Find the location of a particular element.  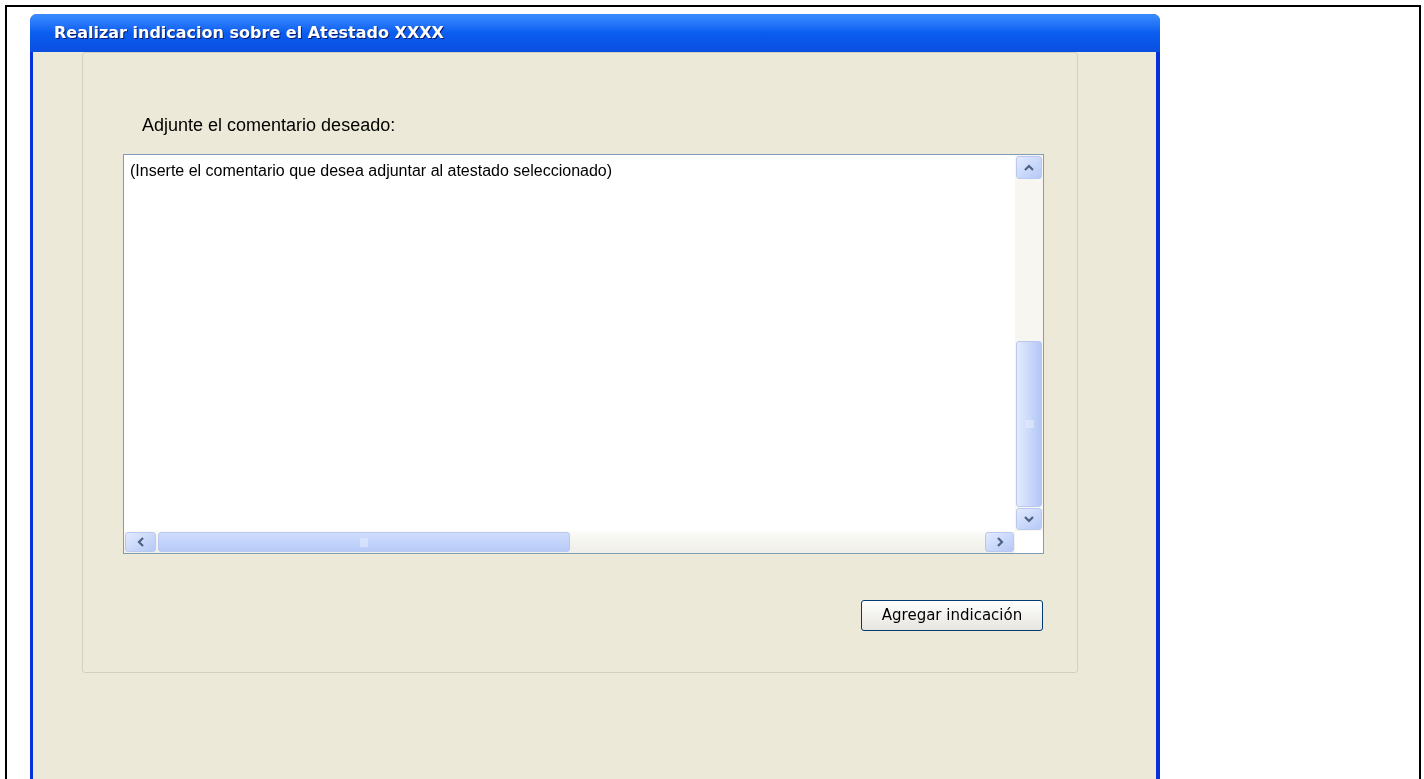

add-button: Agregar indicación is located at coordinates (952, 615).